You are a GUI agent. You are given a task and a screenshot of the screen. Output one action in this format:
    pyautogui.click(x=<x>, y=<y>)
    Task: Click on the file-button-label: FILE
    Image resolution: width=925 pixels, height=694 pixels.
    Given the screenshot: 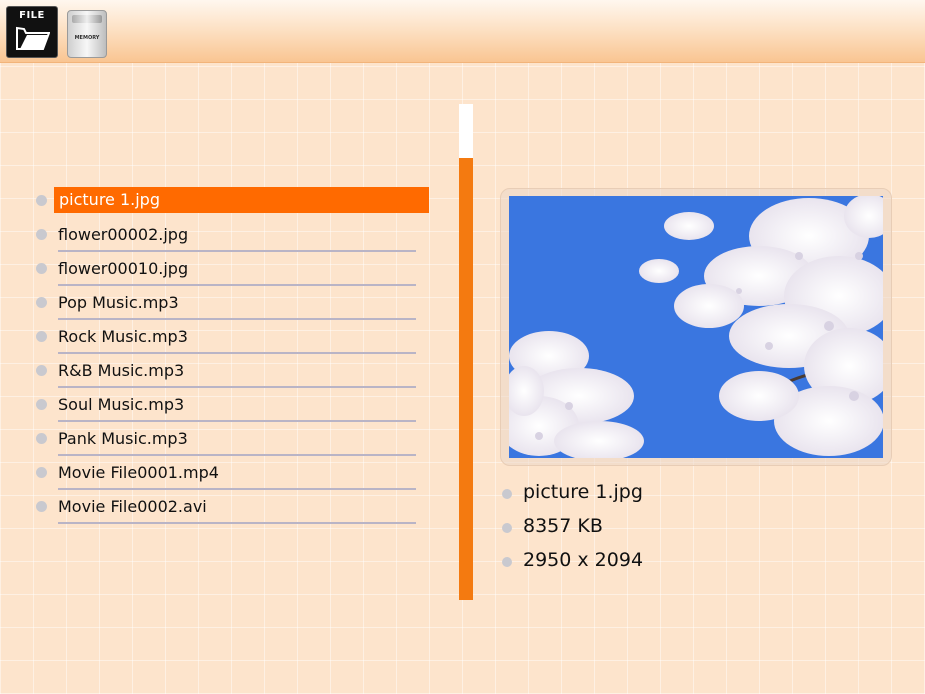 What is the action you would take?
    pyautogui.click(x=32, y=15)
    